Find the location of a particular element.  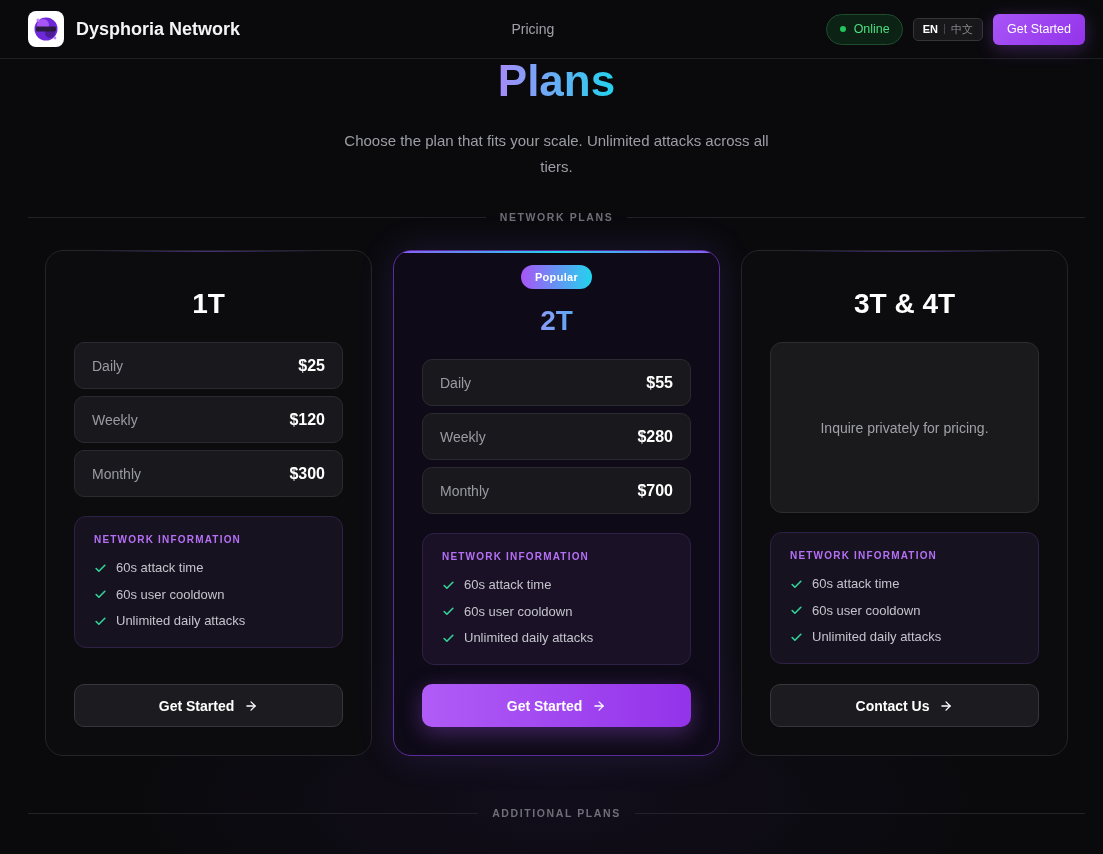

language-option: 中文 is located at coordinates (962, 29).